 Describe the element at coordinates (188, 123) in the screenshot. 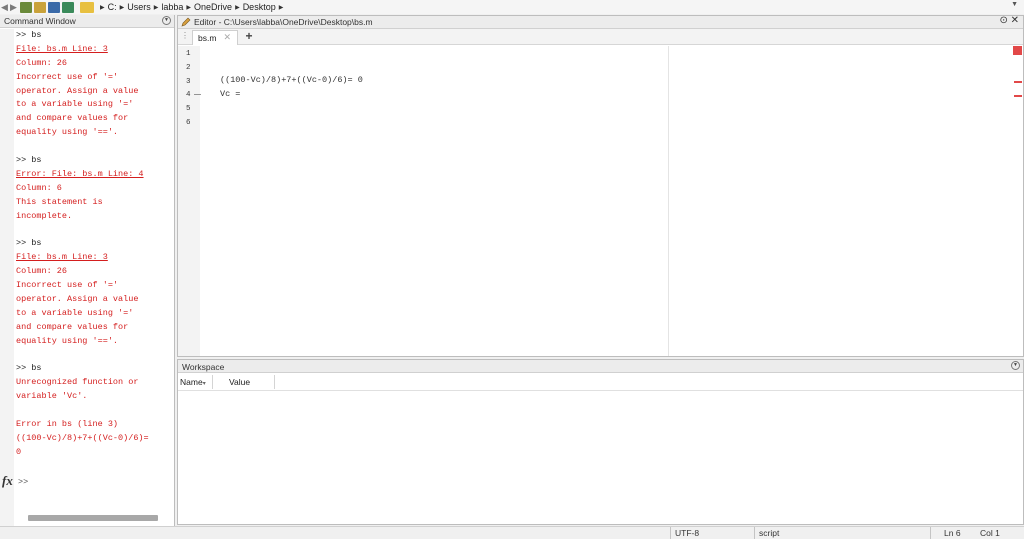

I see `line-number: 6` at that location.